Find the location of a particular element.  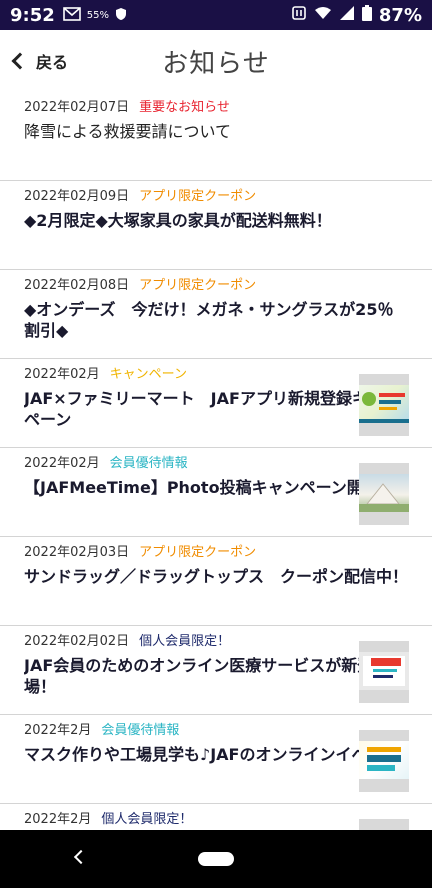

wifi-icon is located at coordinates (323, 15).